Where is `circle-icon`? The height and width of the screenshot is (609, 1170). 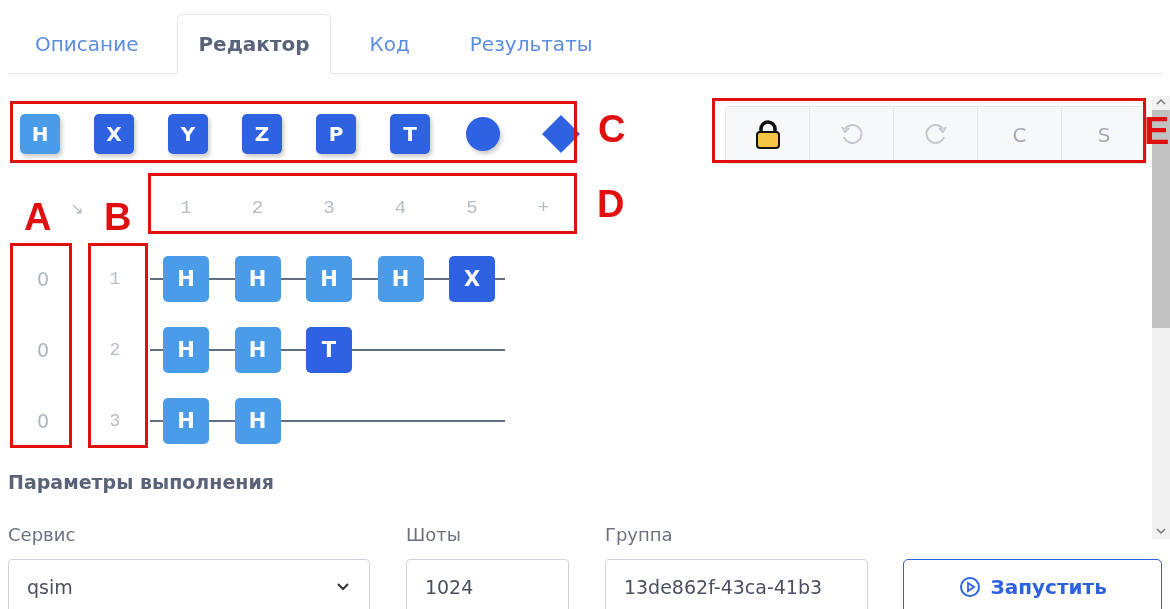
circle-icon is located at coordinates (483, 134).